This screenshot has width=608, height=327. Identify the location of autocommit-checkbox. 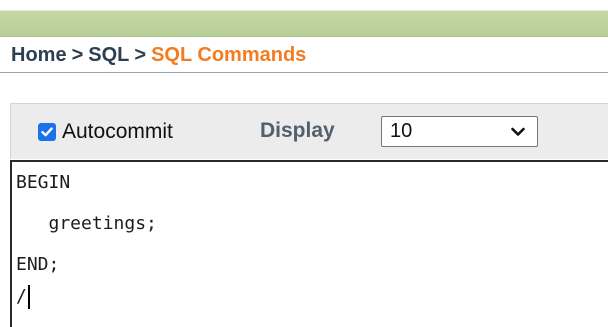
(47, 132).